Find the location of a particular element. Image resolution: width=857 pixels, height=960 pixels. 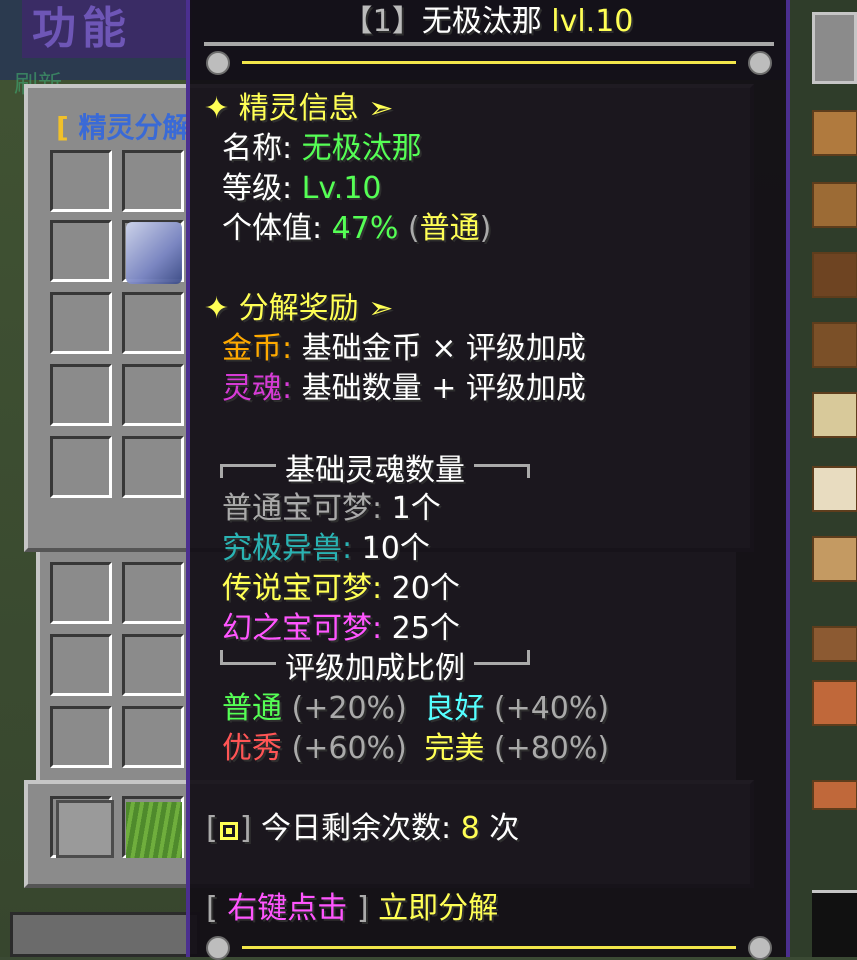

side-tab-button is located at coordinates (834, 48).